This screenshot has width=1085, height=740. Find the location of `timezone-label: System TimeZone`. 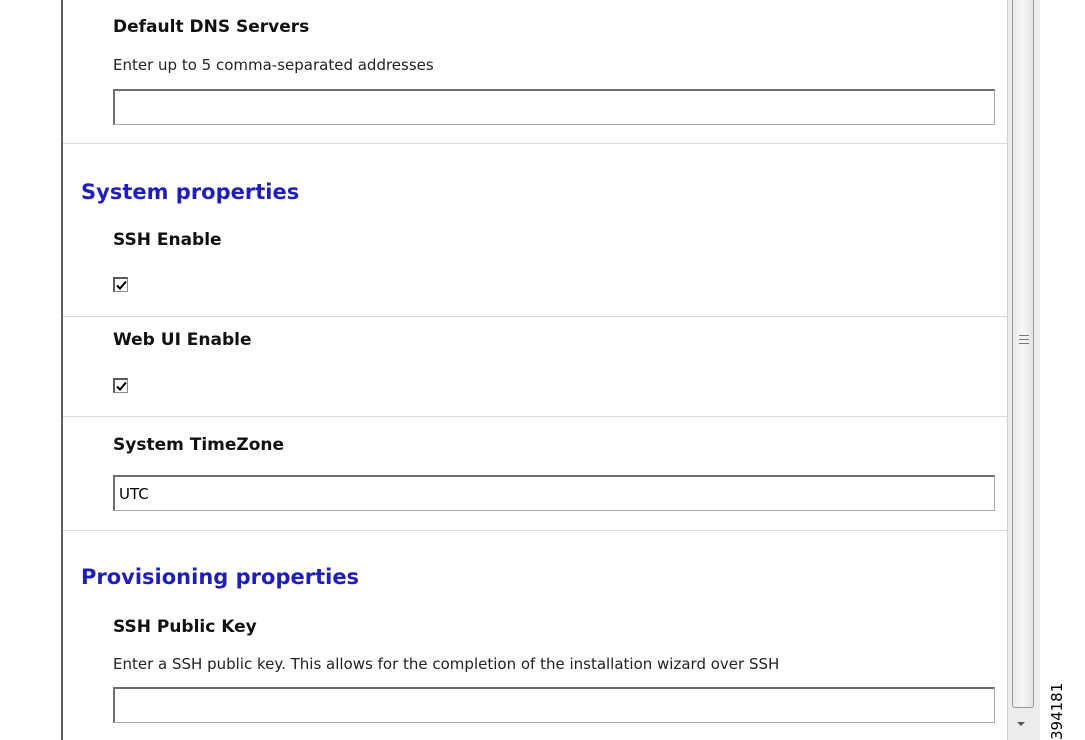

timezone-label: System TimeZone is located at coordinates (199, 445).